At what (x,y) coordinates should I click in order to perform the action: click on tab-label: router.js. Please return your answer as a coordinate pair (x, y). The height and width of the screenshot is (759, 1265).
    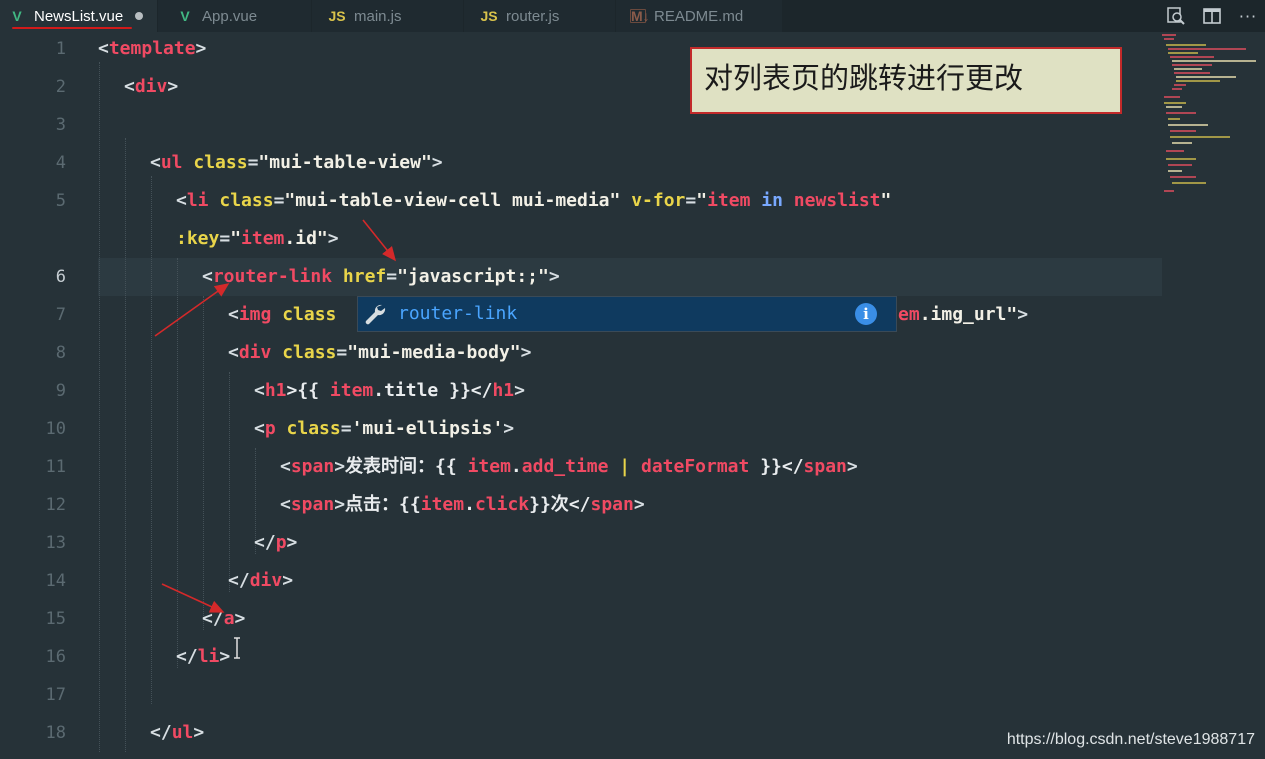
    Looking at the image, I should click on (533, 16).